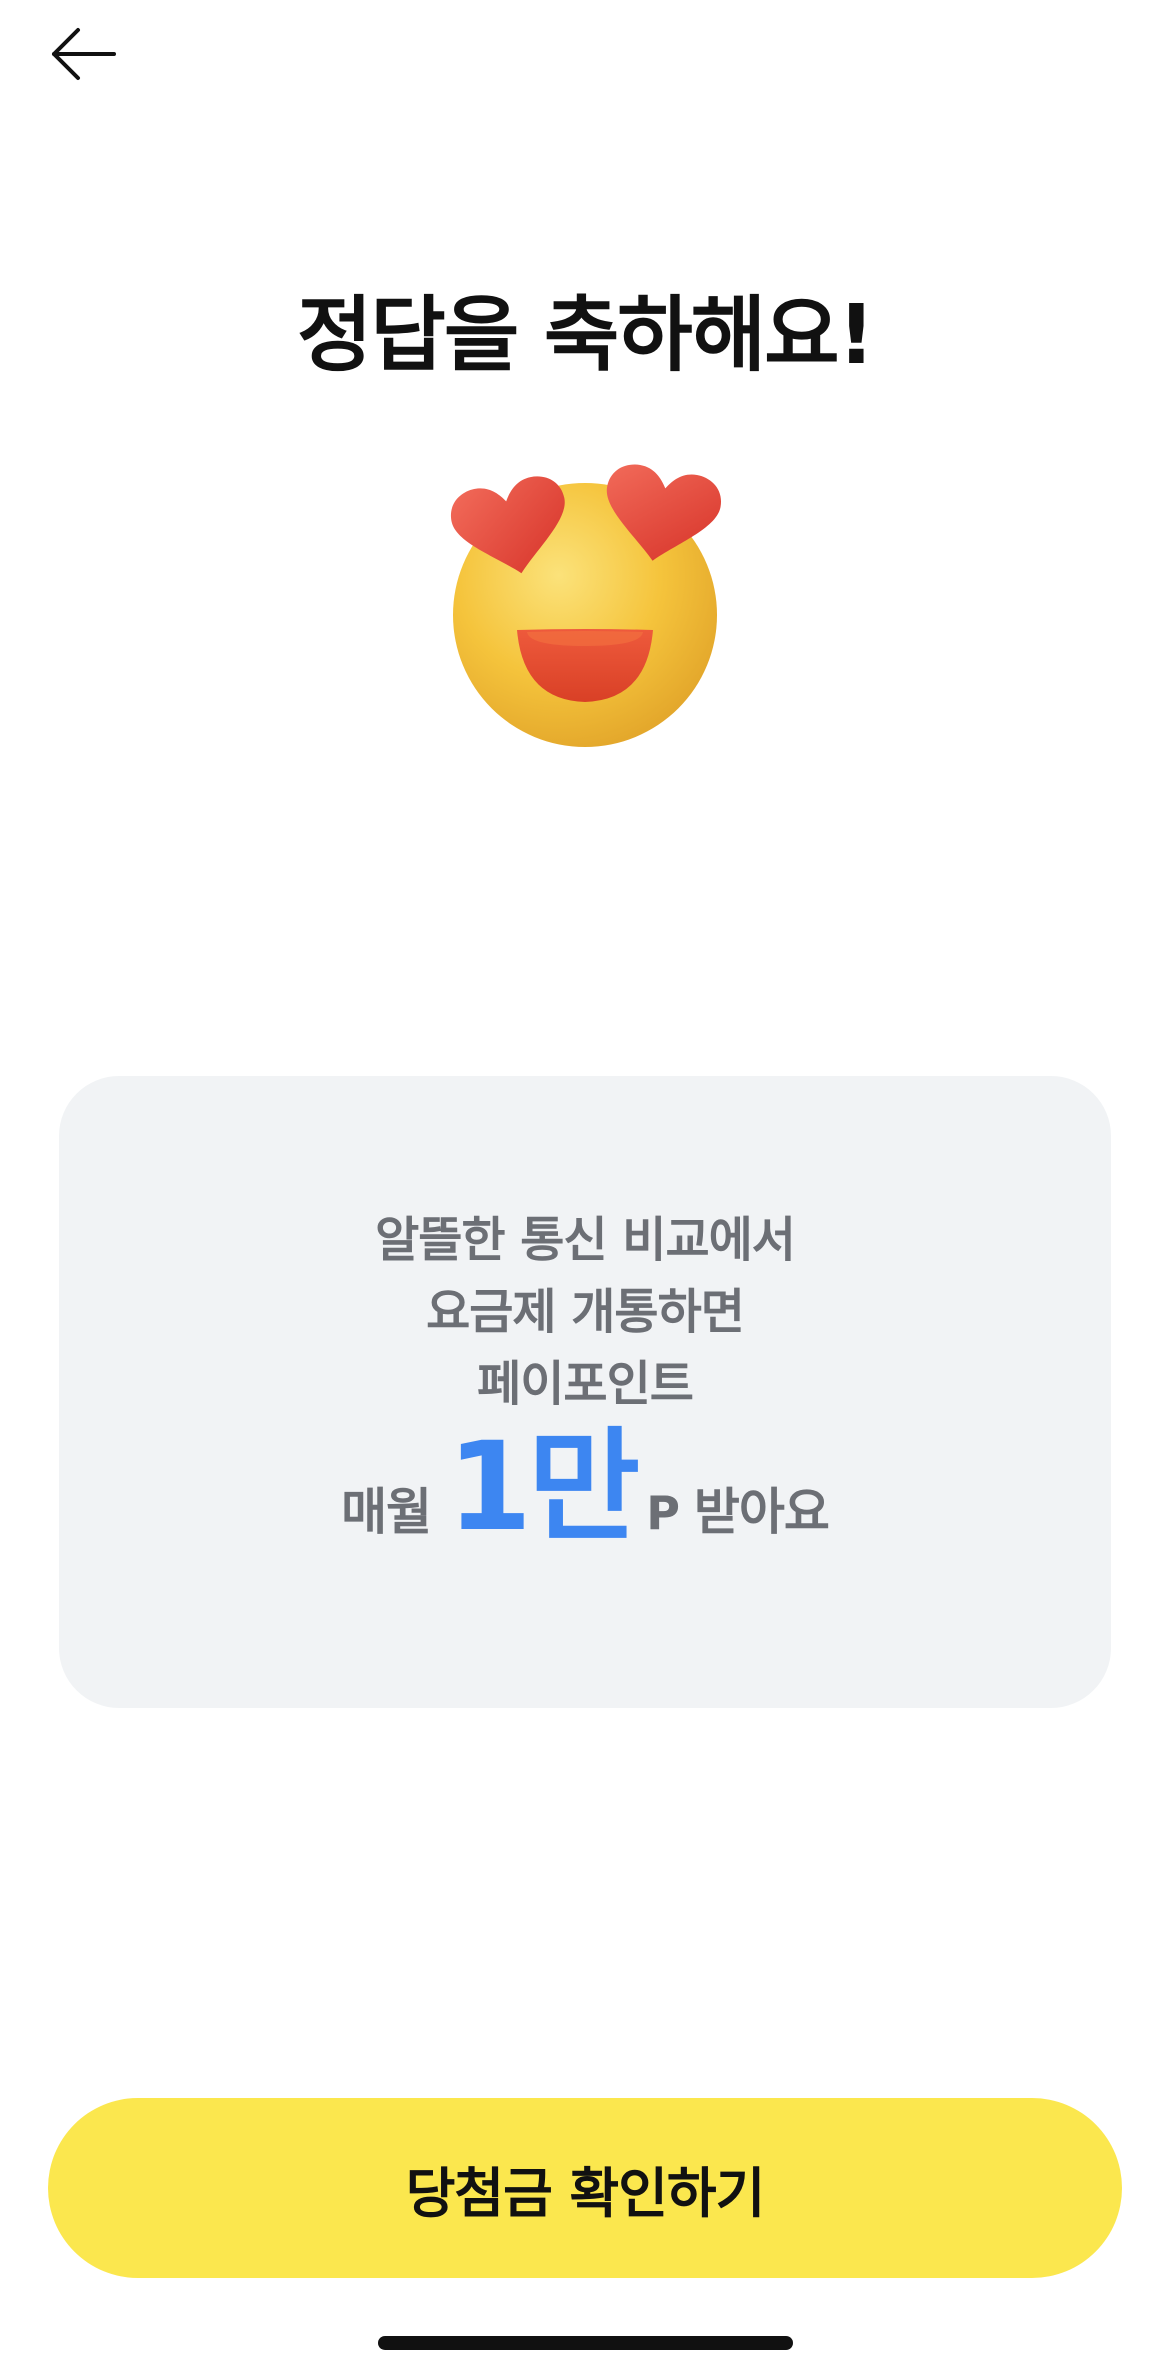  What do you see at coordinates (585, 1384) in the screenshot?
I see `promo-line-3: 페이포인트` at bounding box center [585, 1384].